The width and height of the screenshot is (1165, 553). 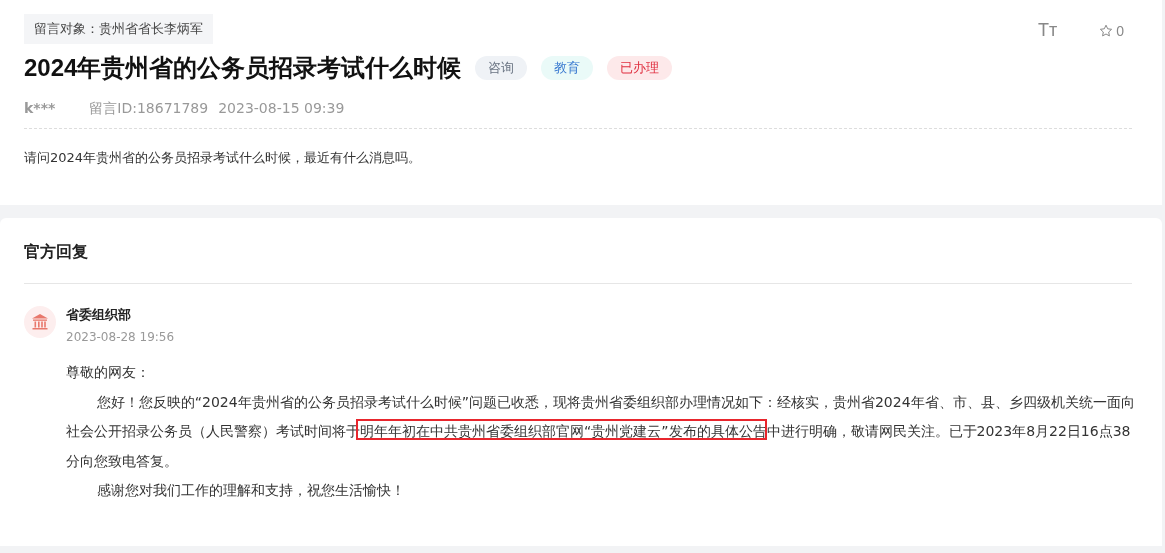 I want to click on reply-paragraph: 尊敬的网友：, so click(x=108, y=372).